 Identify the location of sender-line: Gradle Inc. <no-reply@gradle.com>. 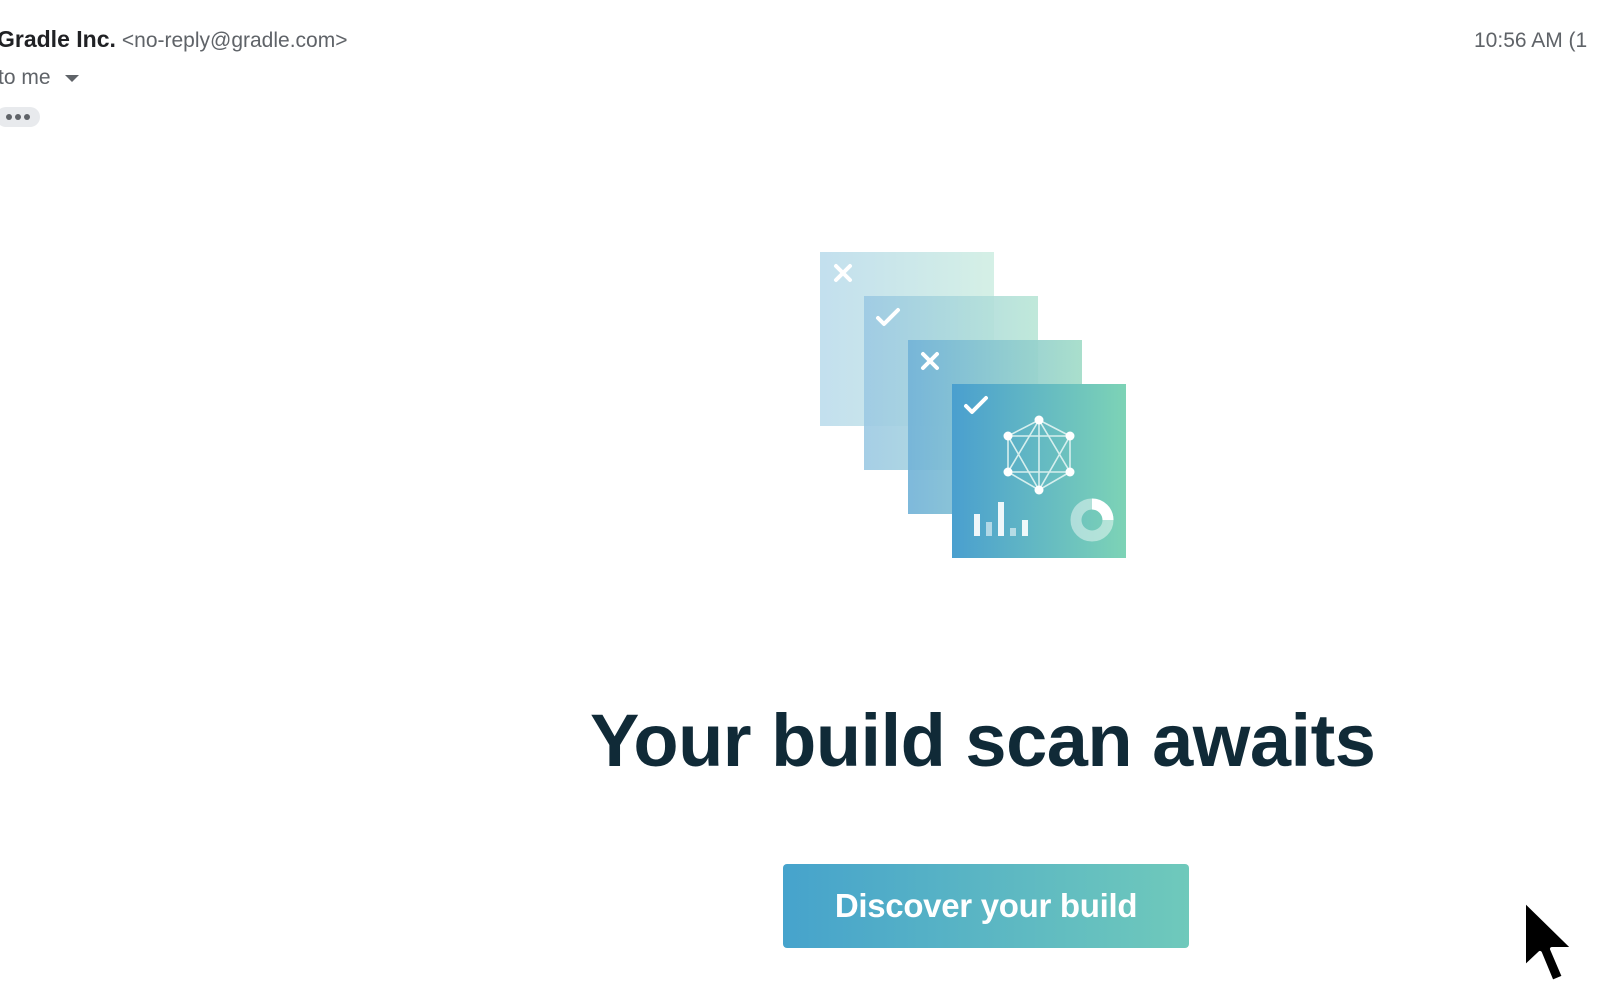
(173, 39).